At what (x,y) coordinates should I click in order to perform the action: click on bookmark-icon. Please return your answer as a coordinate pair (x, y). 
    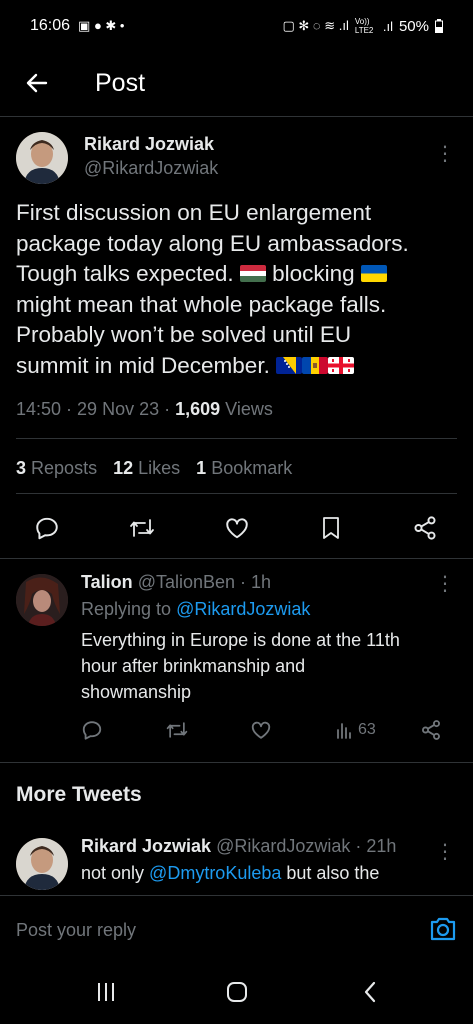
    Looking at the image, I should click on (331, 528).